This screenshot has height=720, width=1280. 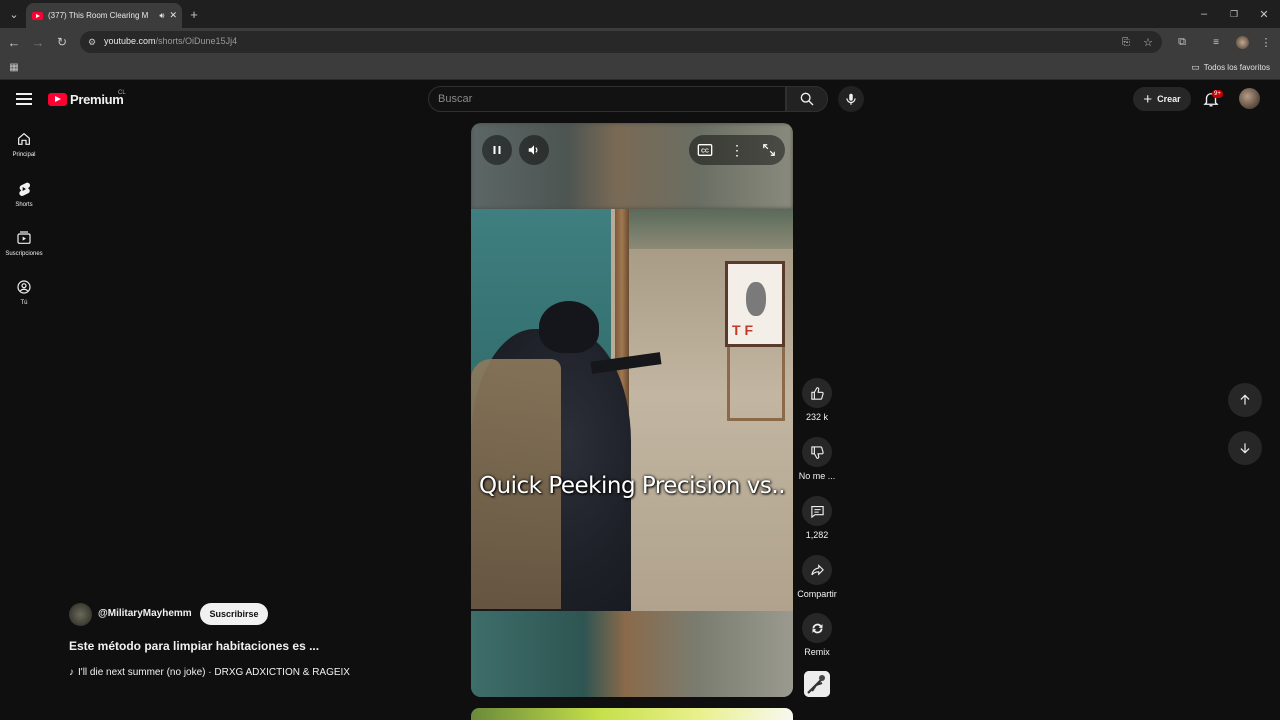 I want to click on apps-grid-icon: ▦, so click(x=14, y=67).